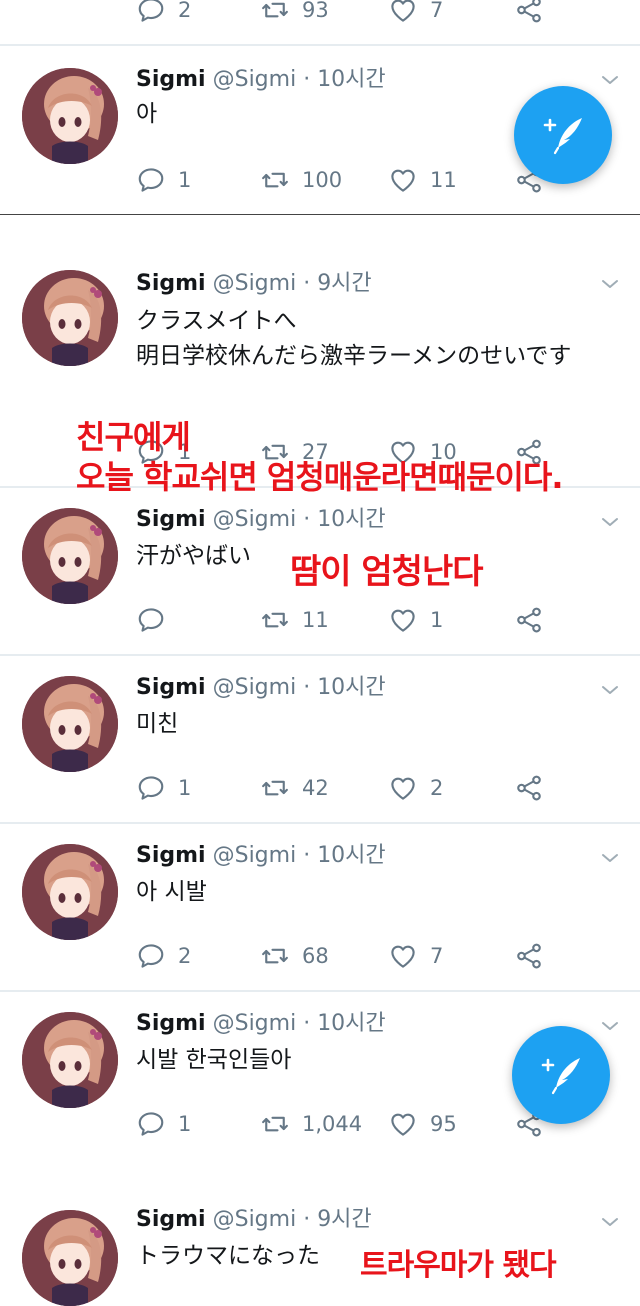  I want to click on retweet-button: 68, so click(294, 956).